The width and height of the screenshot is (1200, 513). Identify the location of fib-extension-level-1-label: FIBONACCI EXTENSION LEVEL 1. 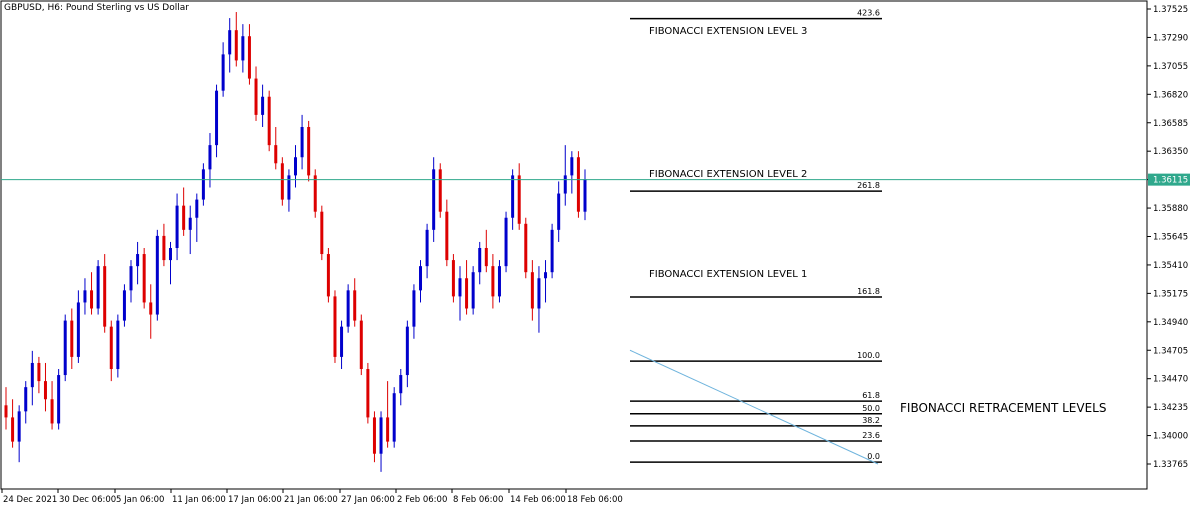
(728, 274).